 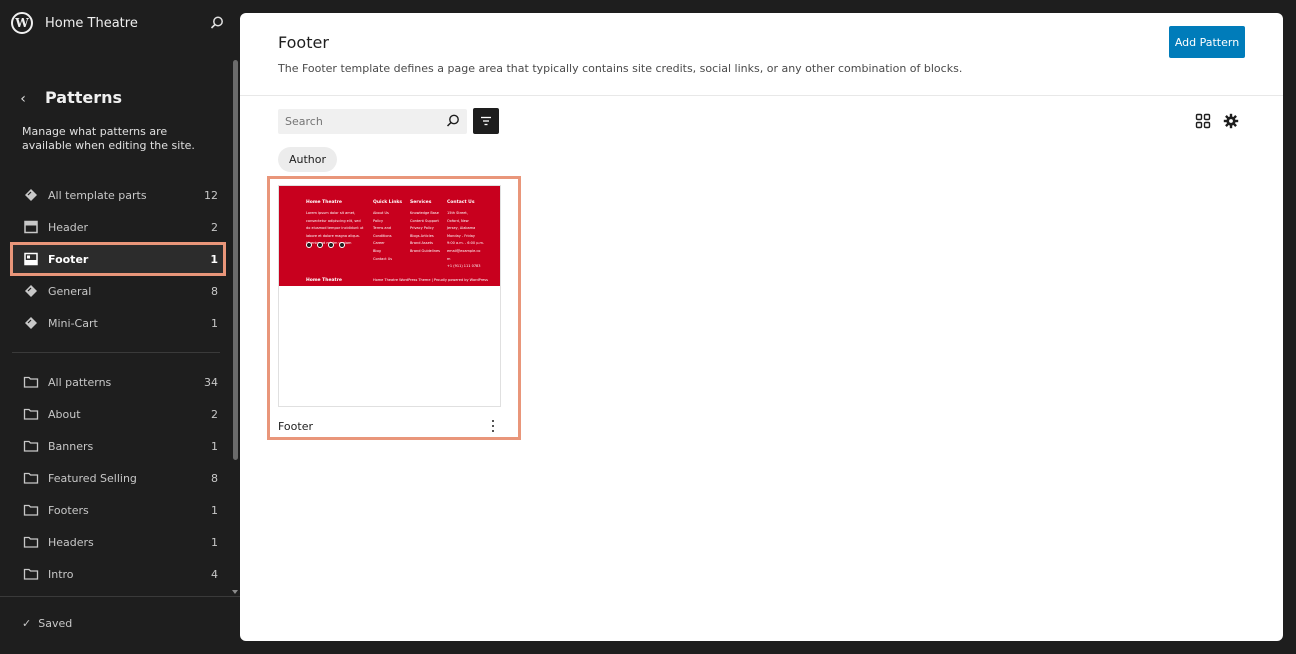 What do you see at coordinates (331, 213) in the screenshot?
I see `preview-text: Lorem ipsum dolor sit amet,` at bounding box center [331, 213].